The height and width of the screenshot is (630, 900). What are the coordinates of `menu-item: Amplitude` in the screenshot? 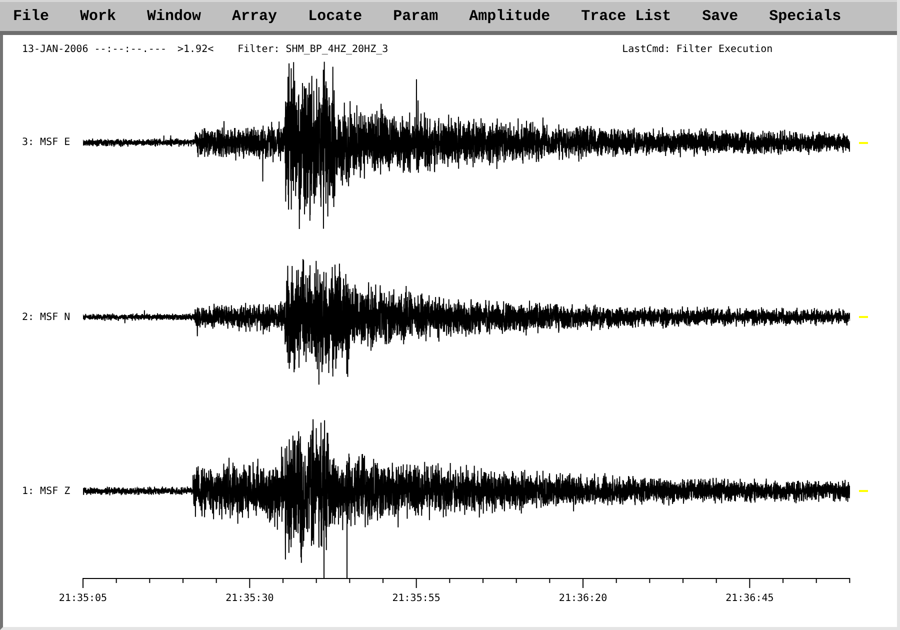 It's located at (509, 17).